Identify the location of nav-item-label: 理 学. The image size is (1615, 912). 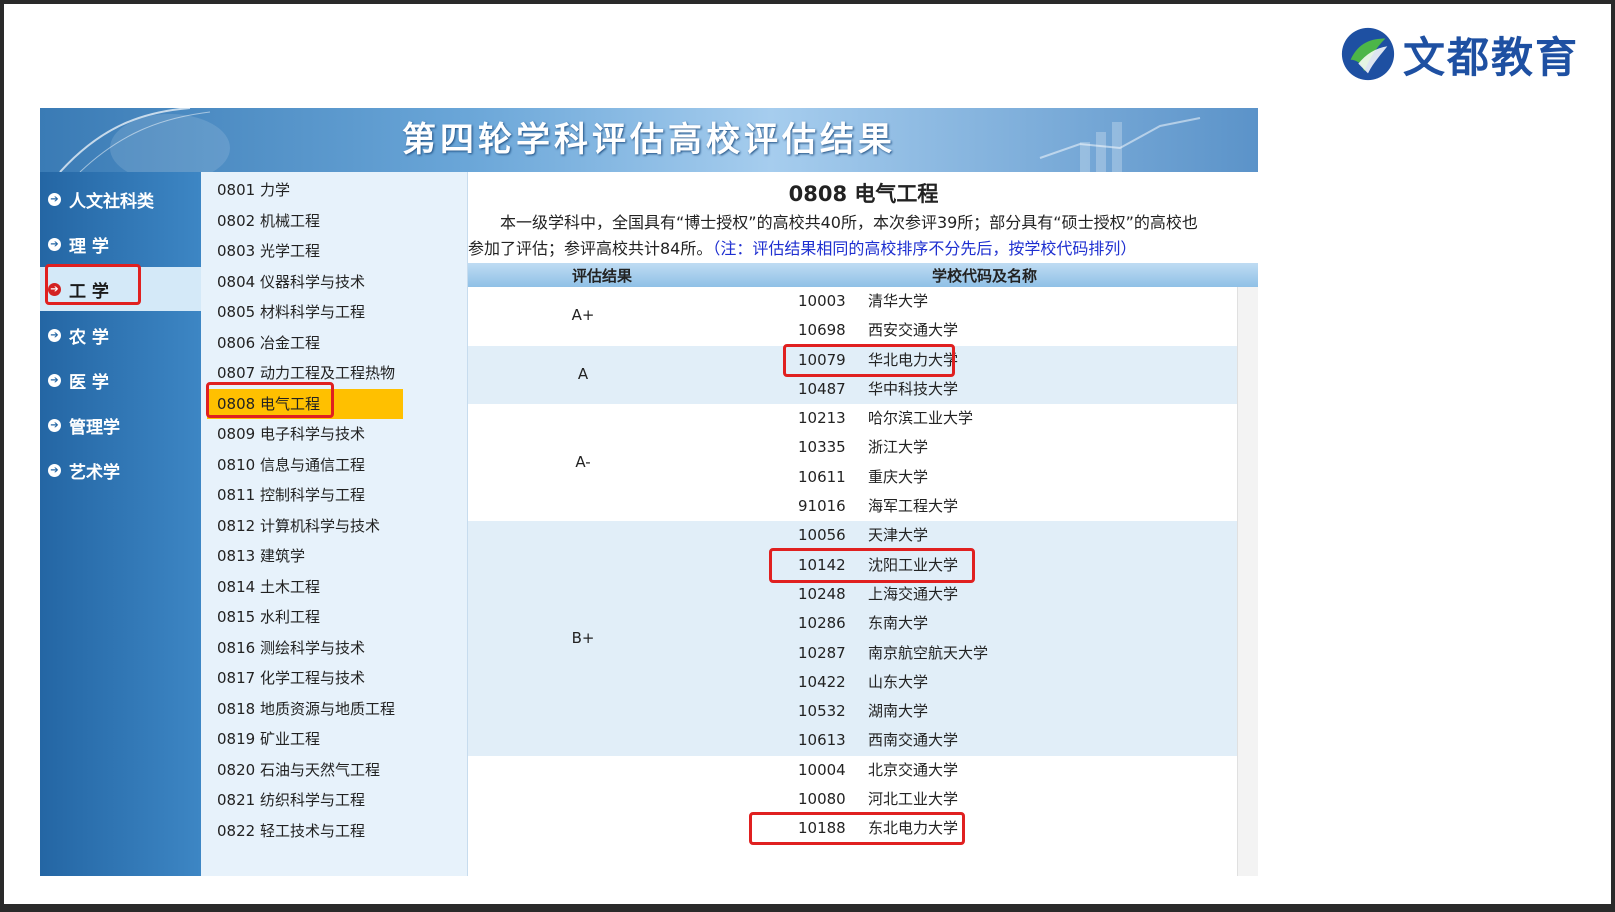
(89, 246).